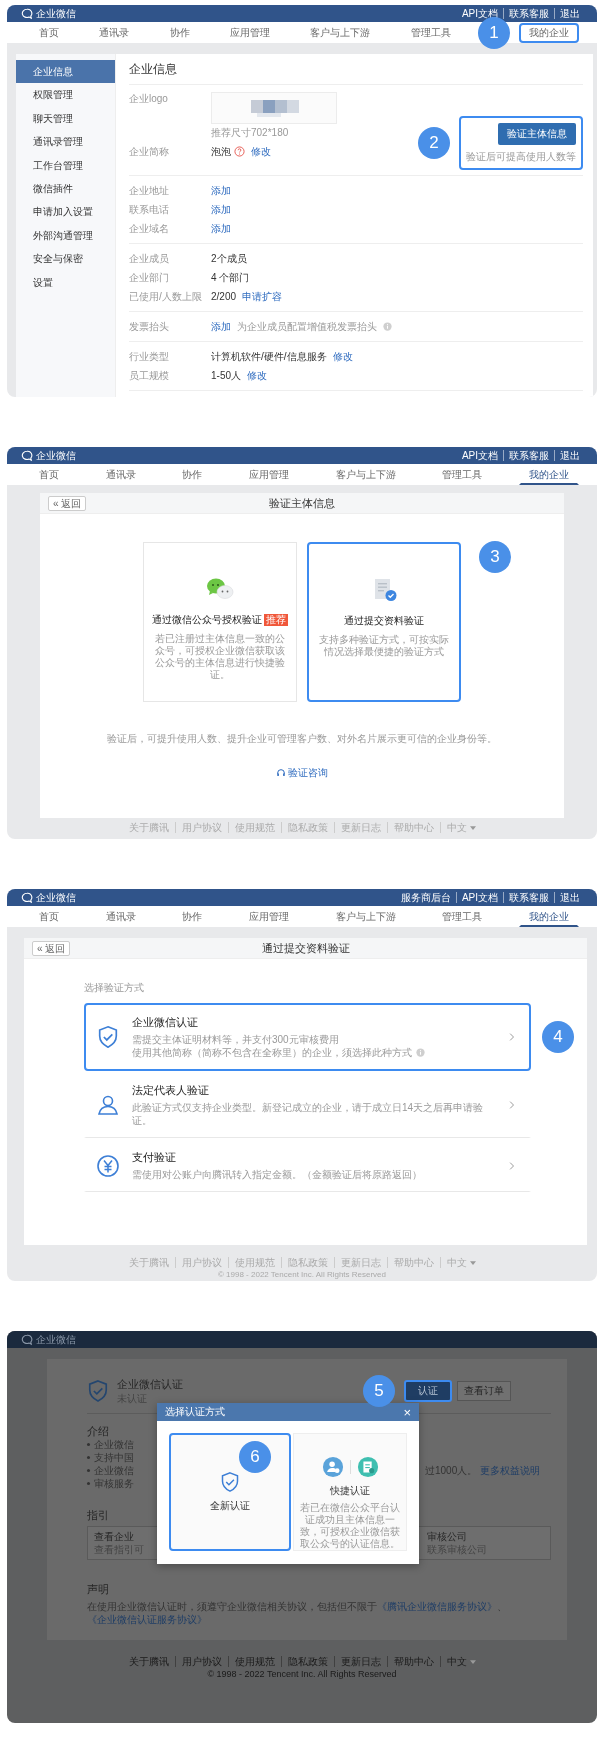 The width and height of the screenshot is (605, 1742). I want to click on field-label: 已使用/人数上限, so click(166, 296).